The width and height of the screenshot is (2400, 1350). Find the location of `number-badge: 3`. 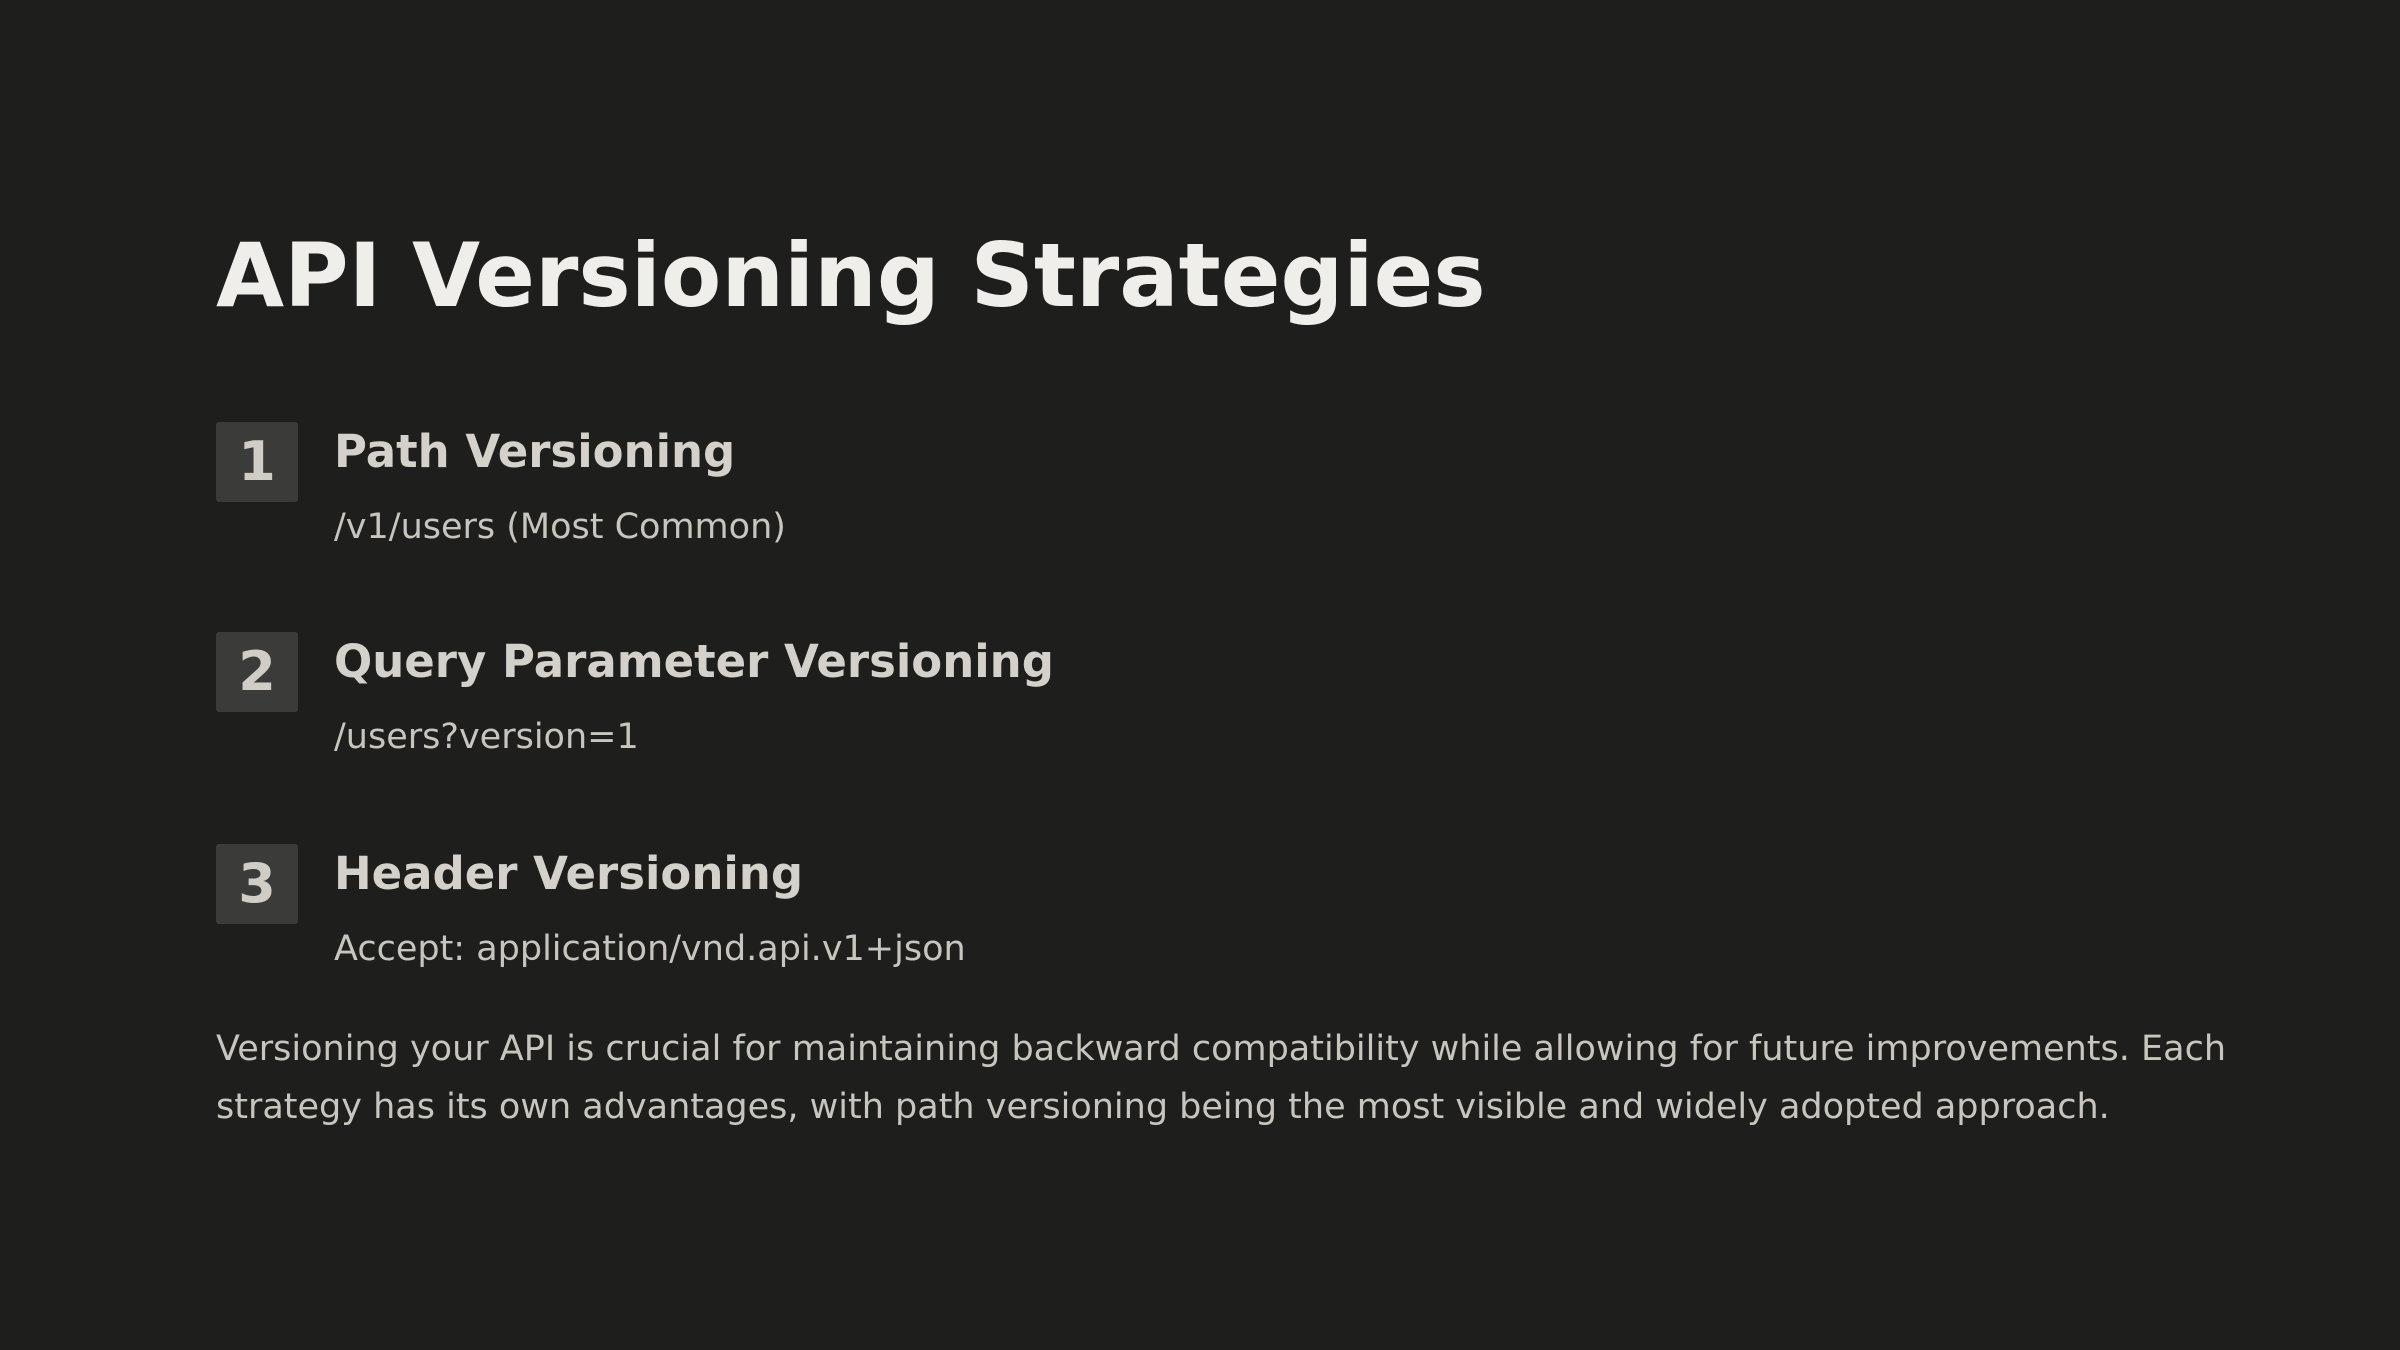

number-badge: 3 is located at coordinates (257, 884).